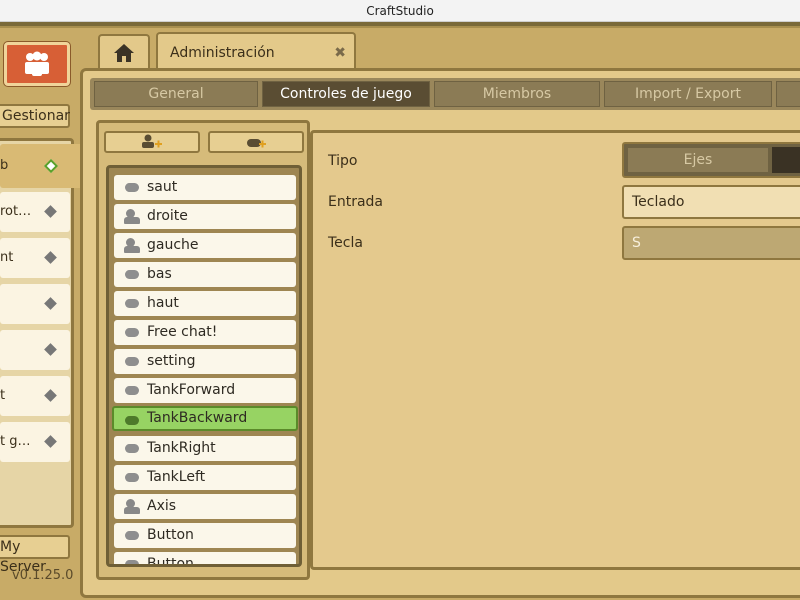 This screenshot has height=600, width=800. I want to click on control-list-item: TankRight, so click(205, 448).